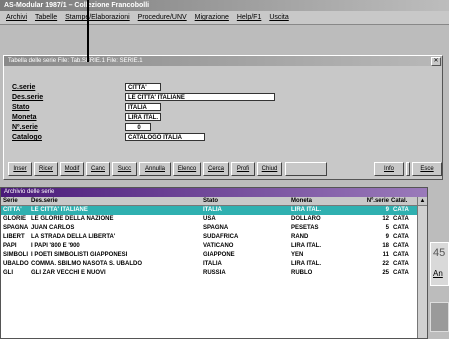 The width and height of the screenshot is (449, 339). I want to click on cell-code: LIBERT, so click(14, 237).